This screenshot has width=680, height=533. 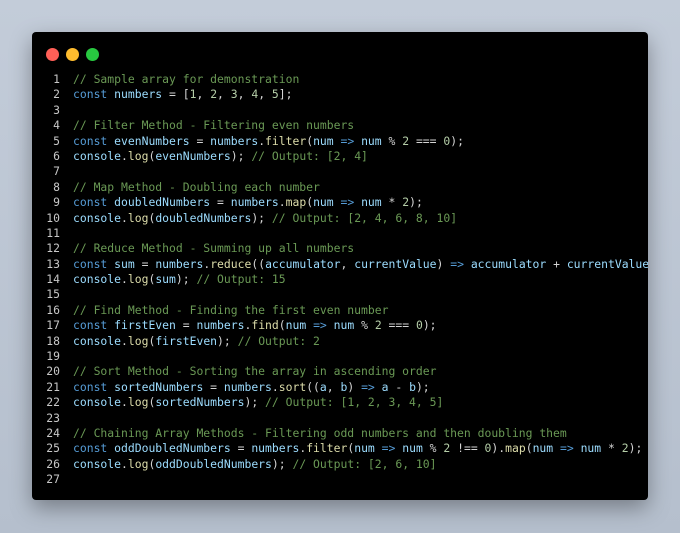 What do you see at coordinates (258, 263) in the screenshot?
I see `code-token: ((` at bounding box center [258, 263].